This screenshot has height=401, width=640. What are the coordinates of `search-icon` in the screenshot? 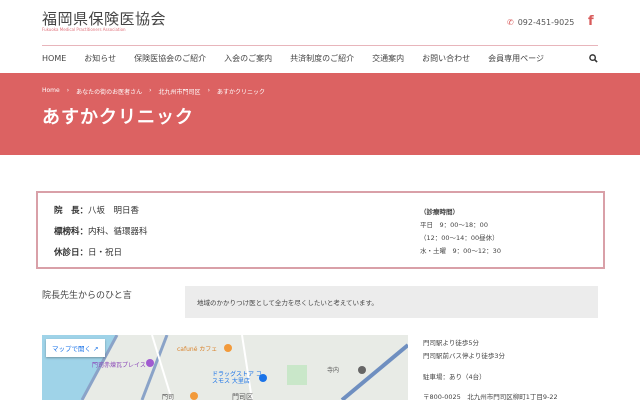 It's located at (593, 60).